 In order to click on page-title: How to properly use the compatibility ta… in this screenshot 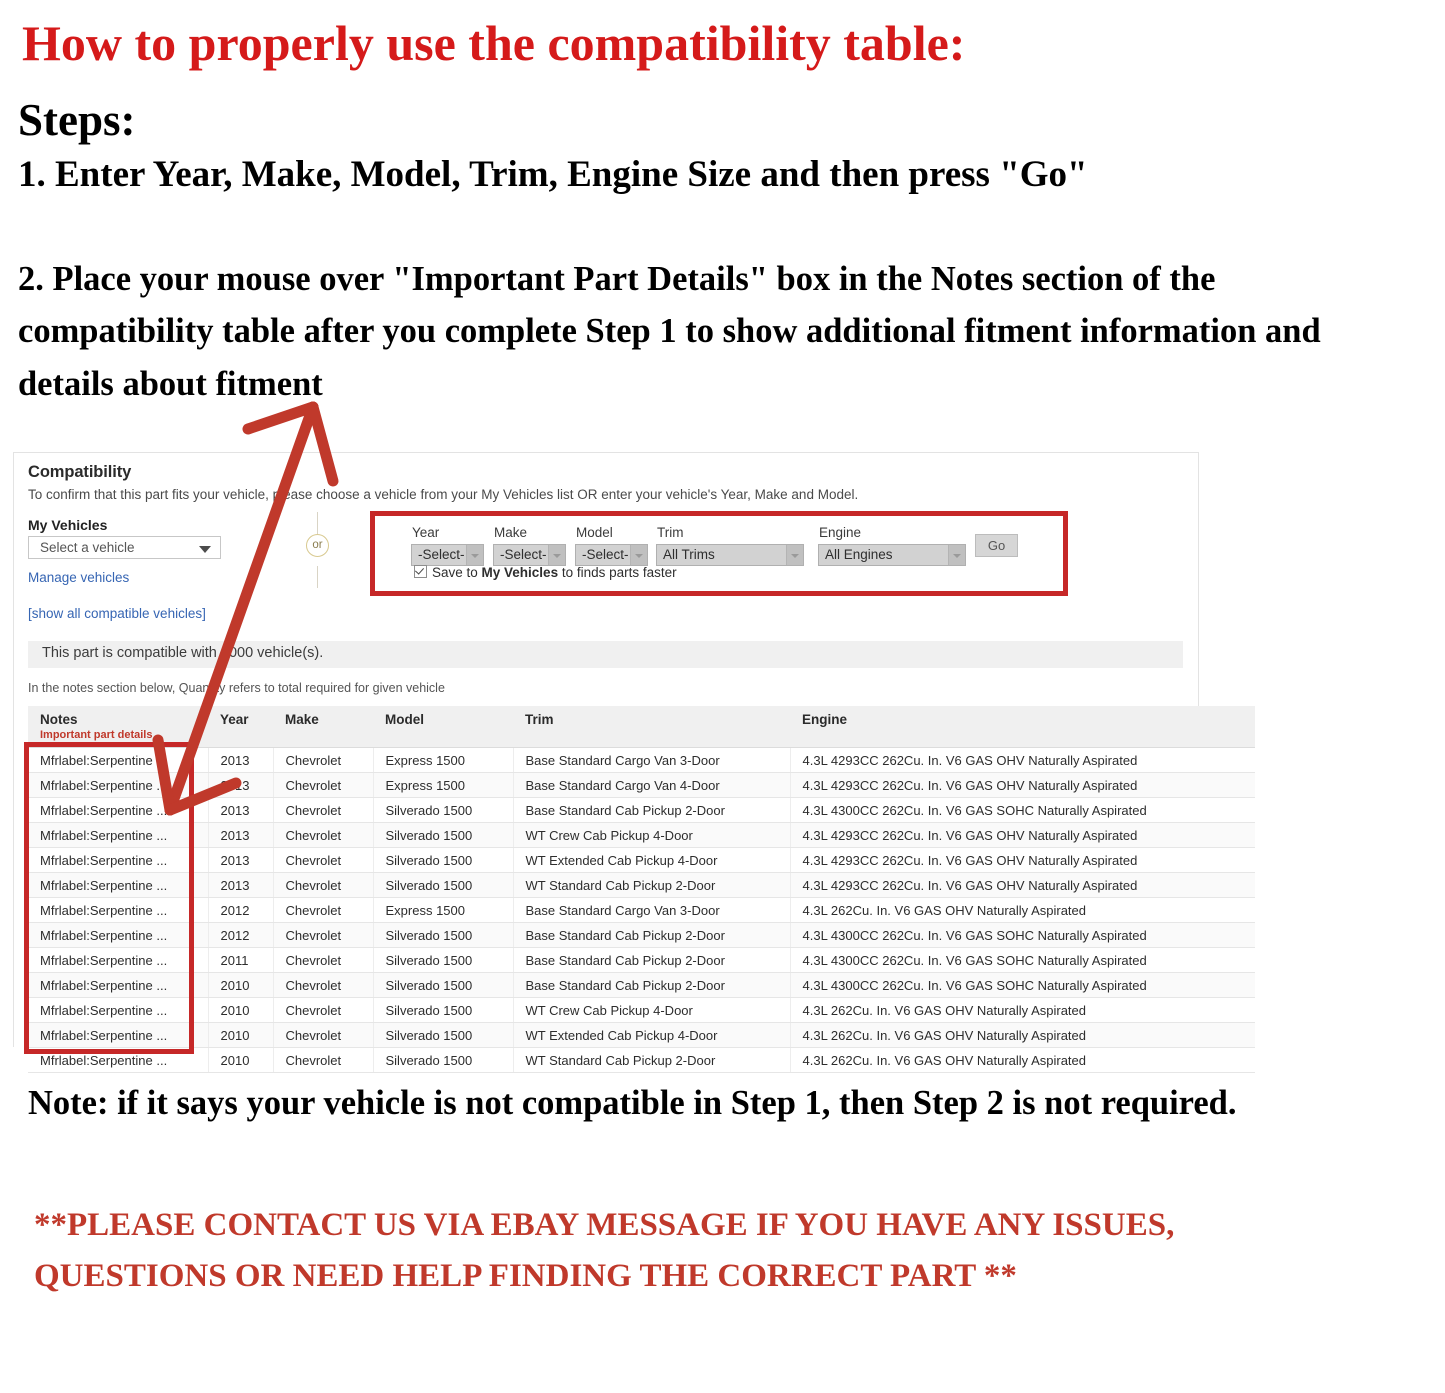, I will do `click(494, 43)`.